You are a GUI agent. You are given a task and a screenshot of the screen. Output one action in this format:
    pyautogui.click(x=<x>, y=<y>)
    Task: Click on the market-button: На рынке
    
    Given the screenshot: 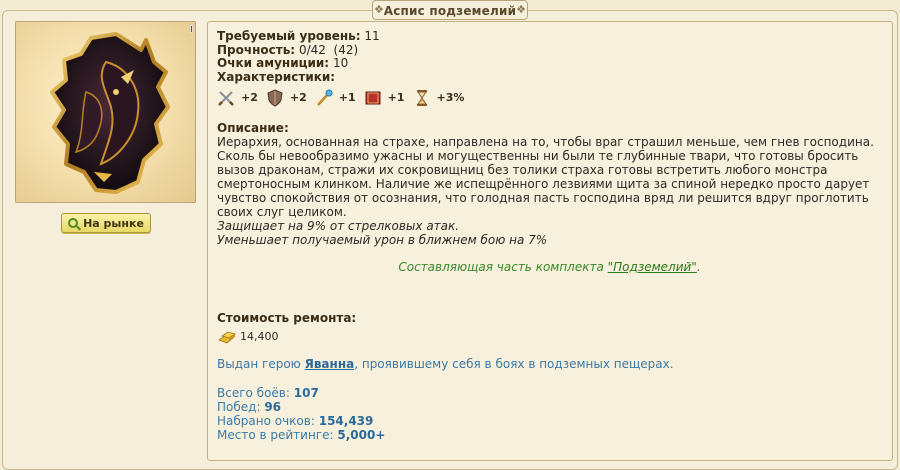 What is the action you would take?
    pyautogui.click(x=106, y=223)
    